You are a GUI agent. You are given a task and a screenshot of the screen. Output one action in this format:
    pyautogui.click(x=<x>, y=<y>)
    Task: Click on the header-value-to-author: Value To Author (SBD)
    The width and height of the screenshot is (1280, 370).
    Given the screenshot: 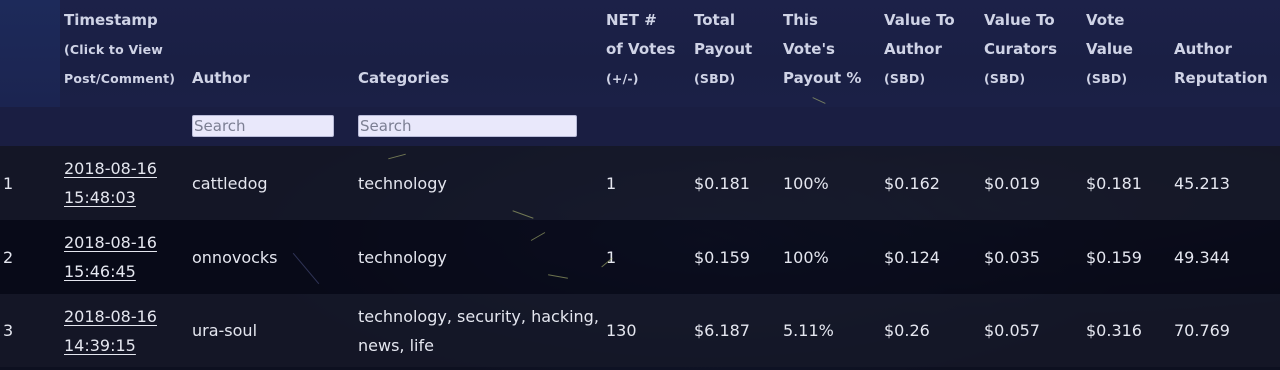 What is the action you would take?
    pyautogui.click(x=930, y=53)
    